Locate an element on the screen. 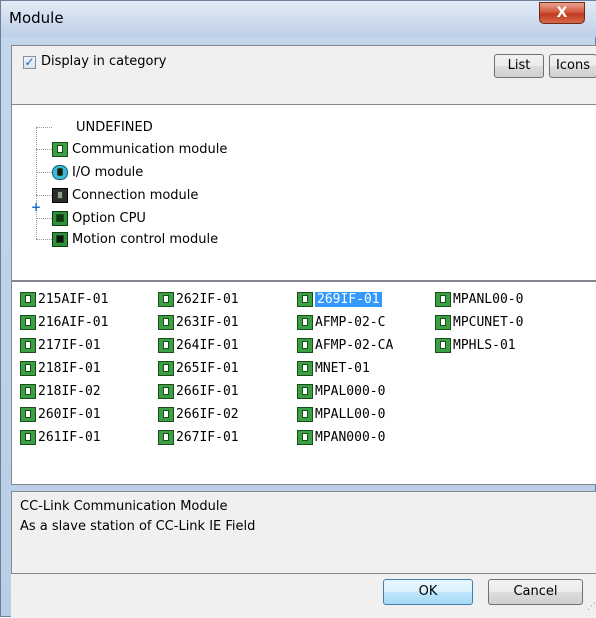 Image resolution: width=596 pixels, height=618 pixels. cancel-button: Cancel is located at coordinates (535, 592).